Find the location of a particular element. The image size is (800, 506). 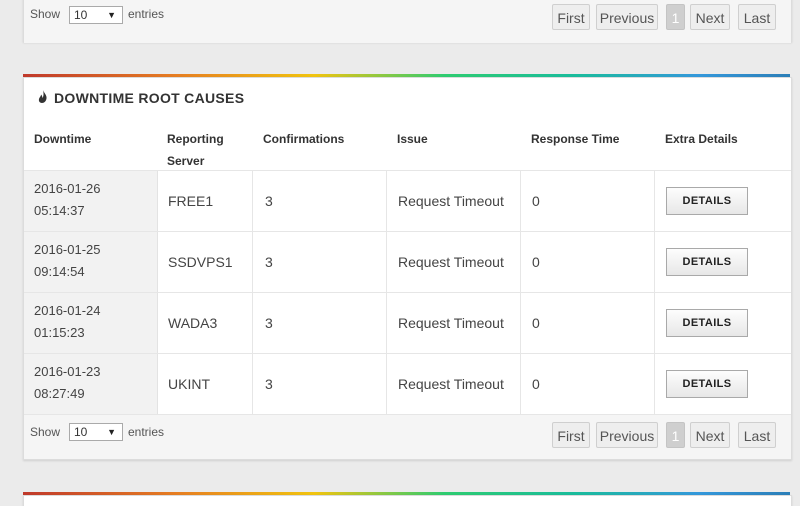

panel-title: DOWNTIME ROOT CAUSES is located at coordinates (141, 98).